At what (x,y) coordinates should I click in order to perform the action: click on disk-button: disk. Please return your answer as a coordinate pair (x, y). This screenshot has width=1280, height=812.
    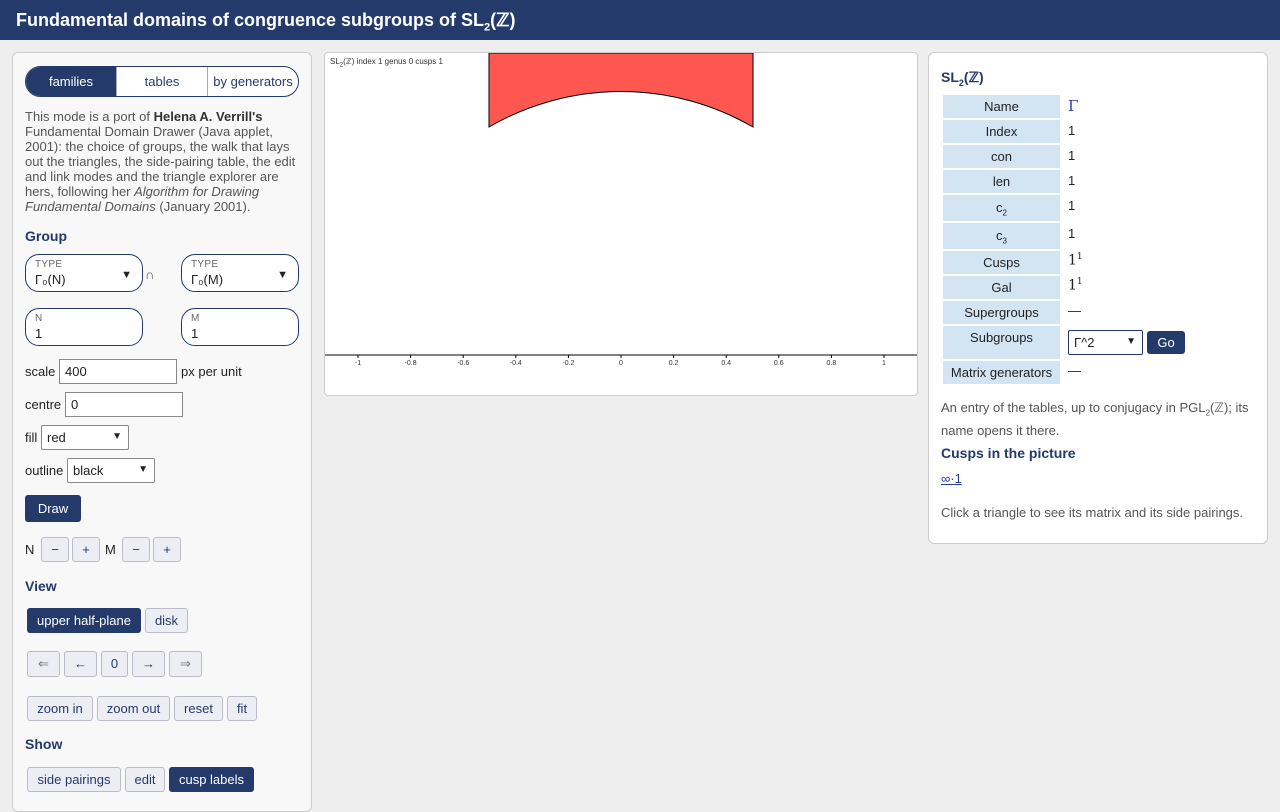
    Looking at the image, I should click on (166, 620).